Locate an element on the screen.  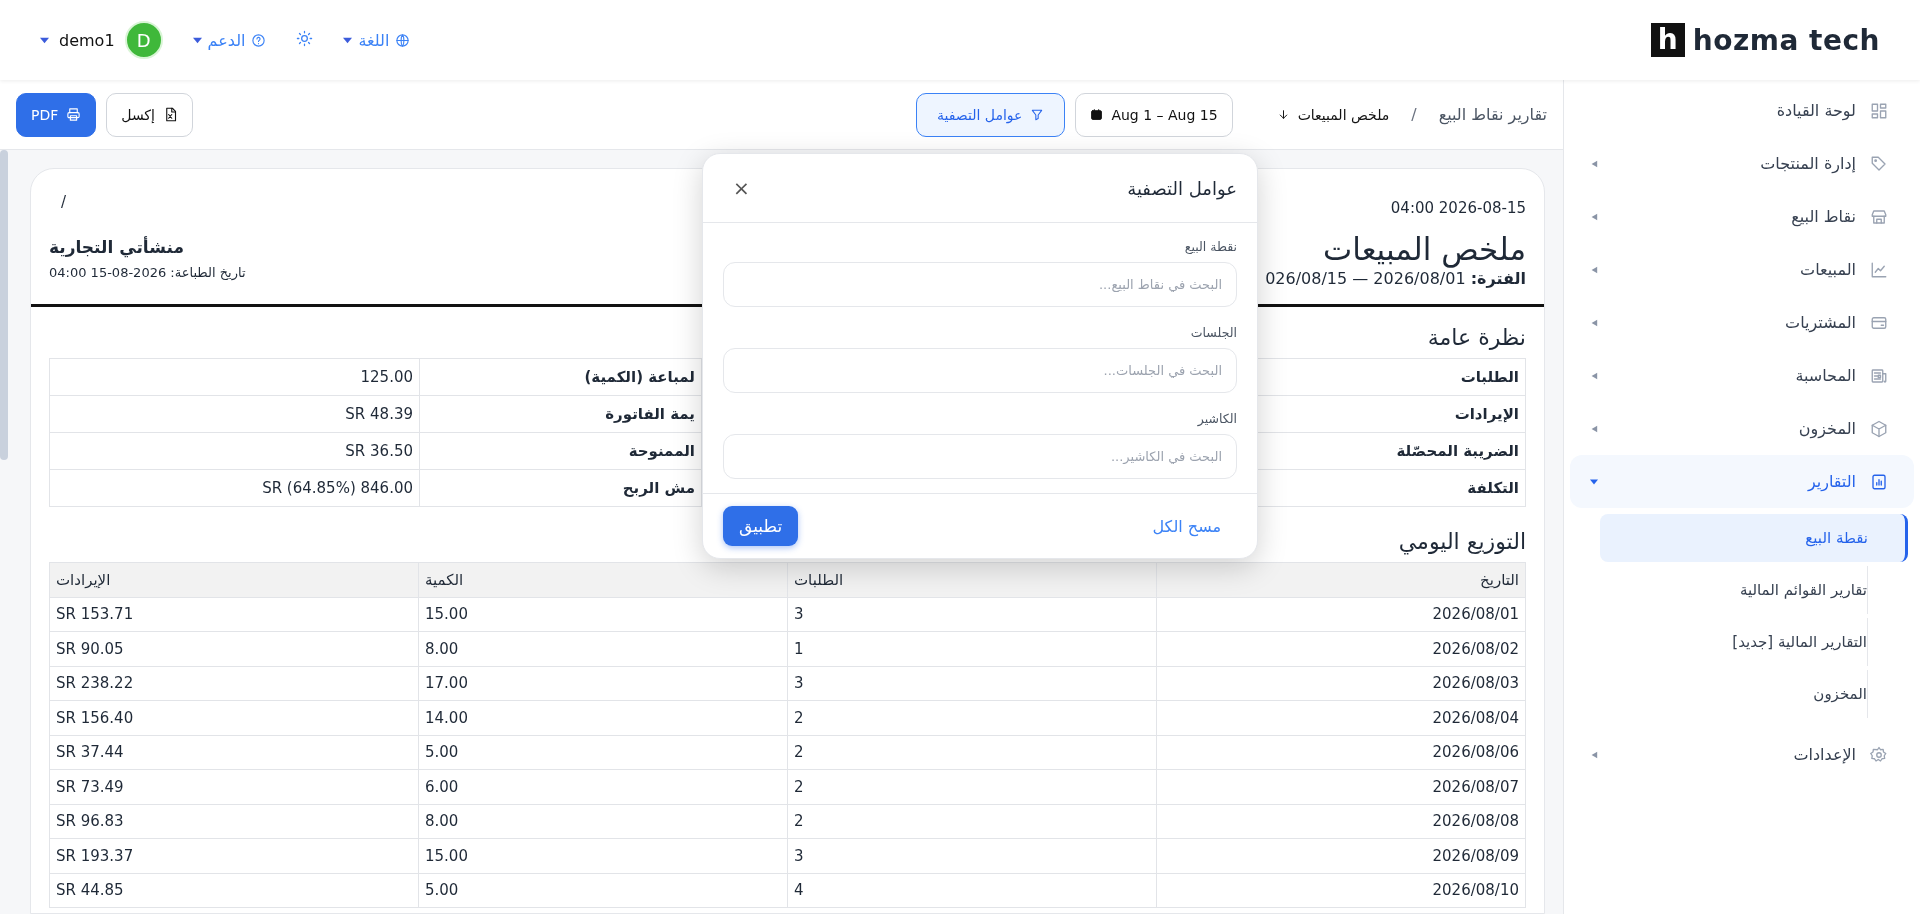
breadcrumb-current: ملخص المبيعات is located at coordinates (1333, 114).